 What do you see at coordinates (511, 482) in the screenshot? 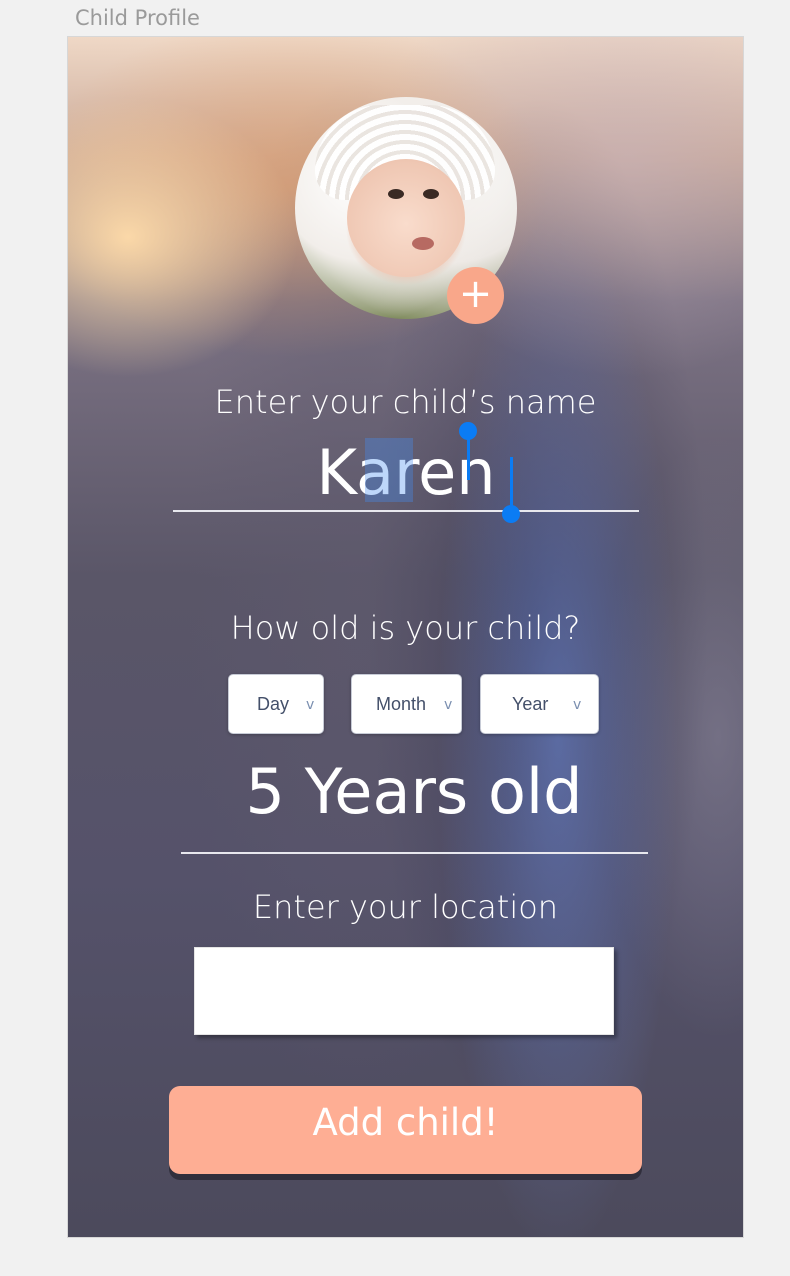
I see `selection-end-caret` at bounding box center [511, 482].